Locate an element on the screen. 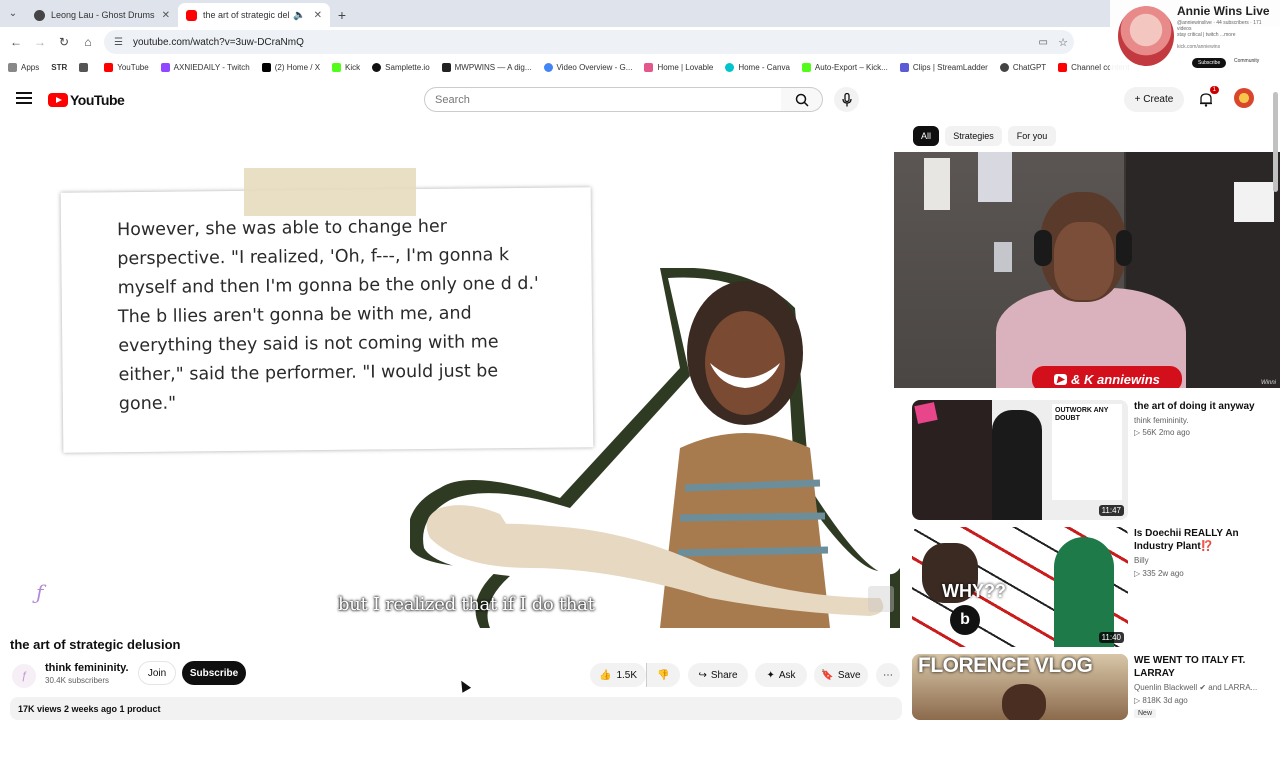  video-meta: 17K views 2 weeks ago 1 product is located at coordinates (89, 709).